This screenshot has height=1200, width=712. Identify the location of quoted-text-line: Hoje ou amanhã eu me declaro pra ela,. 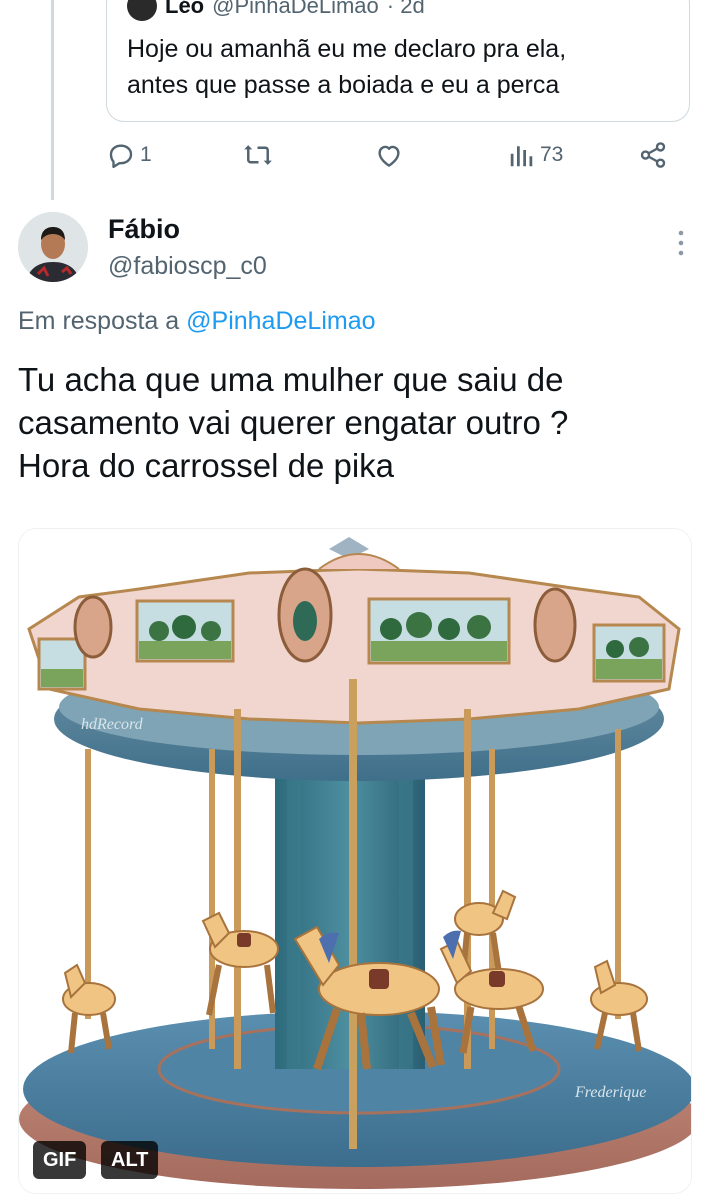
(347, 49).